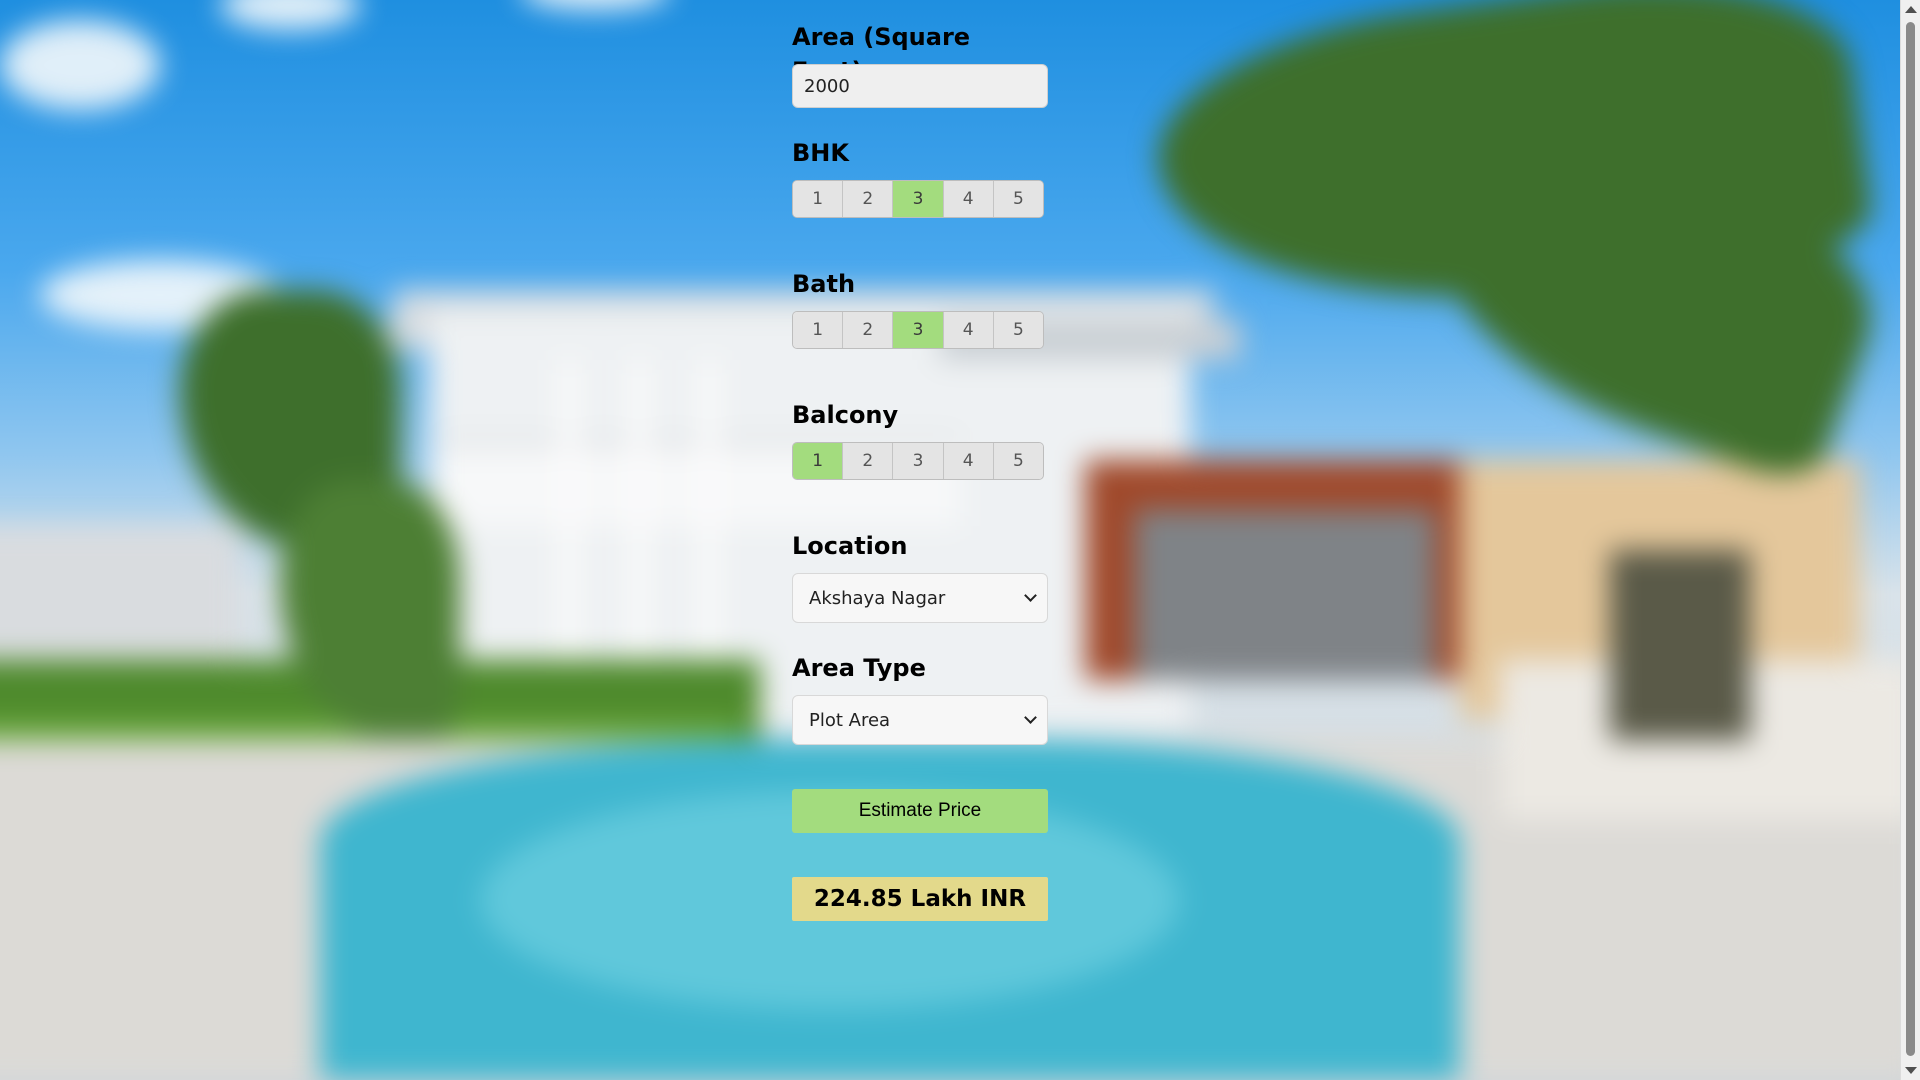  What do you see at coordinates (968, 330) in the screenshot?
I see `bath-option-4: 4` at bounding box center [968, 330].